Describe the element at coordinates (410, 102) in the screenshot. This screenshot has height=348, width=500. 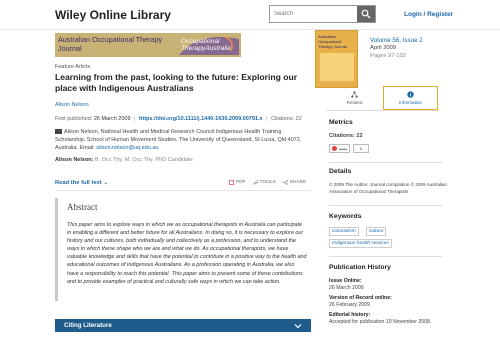
I see `tab-information-label: Information` at that location.